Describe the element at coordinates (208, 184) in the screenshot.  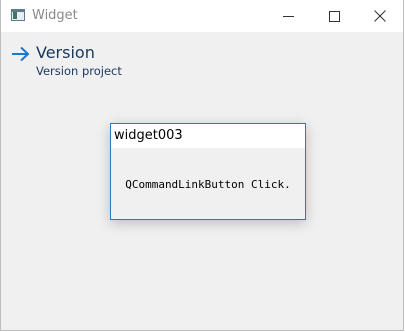
I see `dialog-message: QCommandLinkButton Click.` at that location.